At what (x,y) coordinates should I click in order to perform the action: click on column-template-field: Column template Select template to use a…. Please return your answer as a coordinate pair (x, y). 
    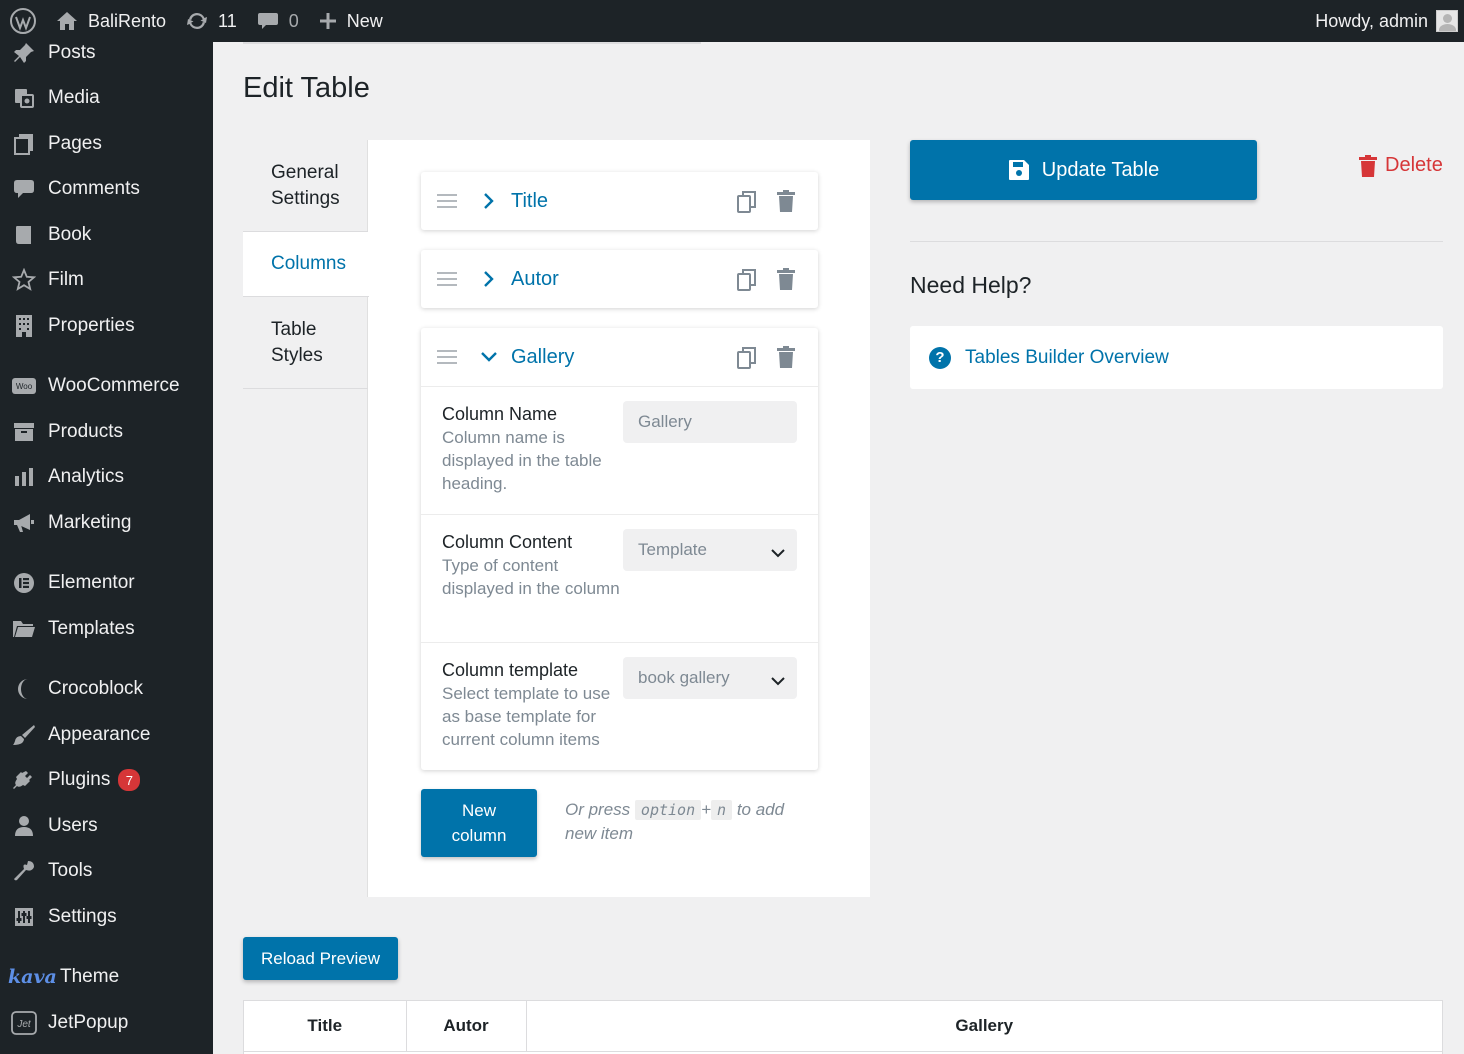
    Looking at the image, I should click on (619, 706).